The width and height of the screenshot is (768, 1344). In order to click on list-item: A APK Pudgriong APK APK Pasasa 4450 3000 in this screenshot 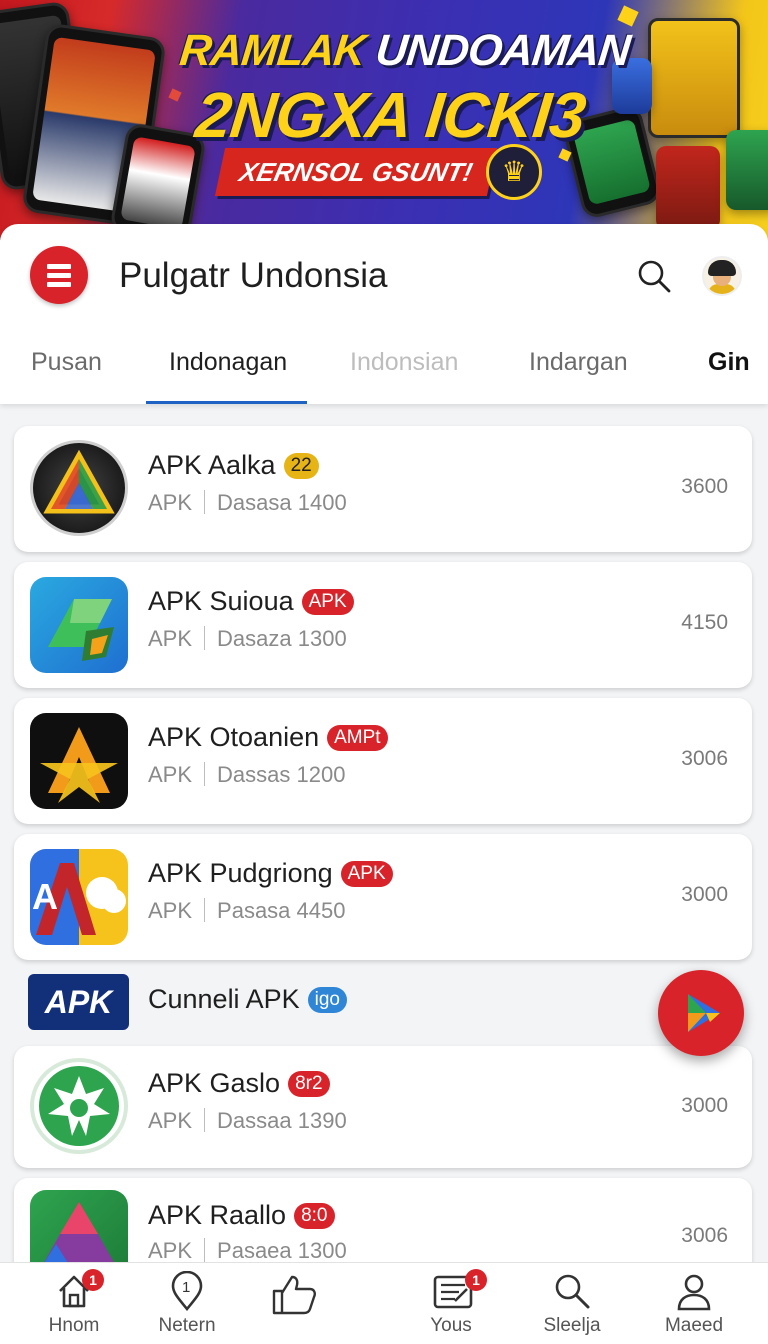, I will do `click(383, 897)`.